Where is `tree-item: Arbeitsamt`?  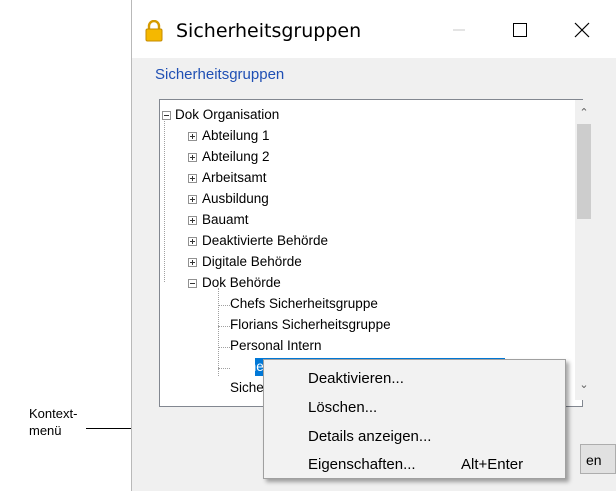
tree-item: Arbeitsamt is located at coordinates (234, 178).